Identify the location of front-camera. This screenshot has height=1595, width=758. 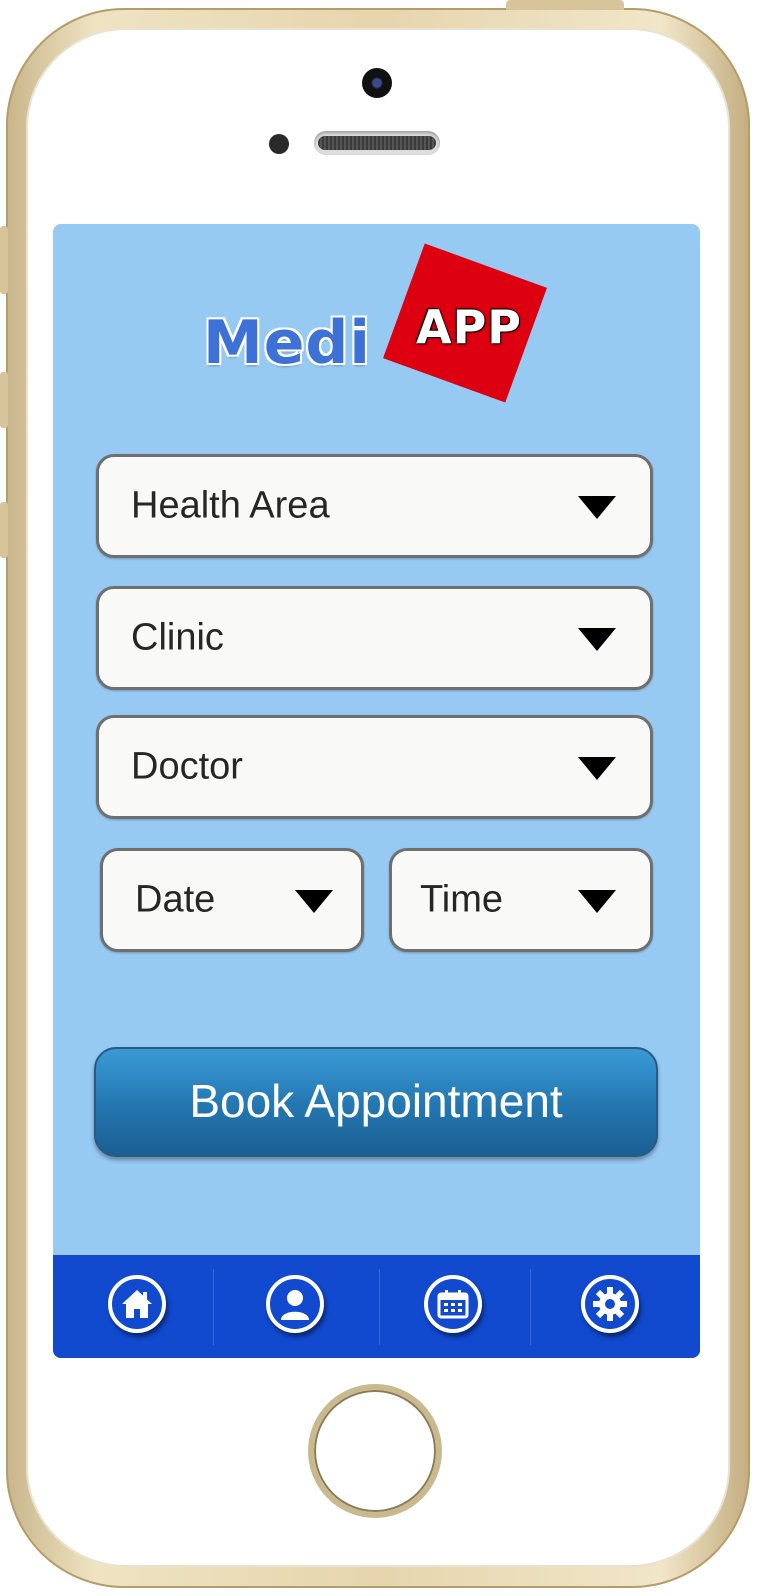
(377, 83).